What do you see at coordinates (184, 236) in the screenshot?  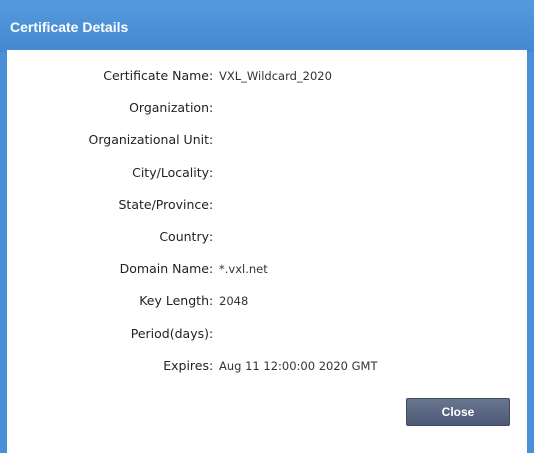 I see `field-label: Country` at bounding box center [184, 236].